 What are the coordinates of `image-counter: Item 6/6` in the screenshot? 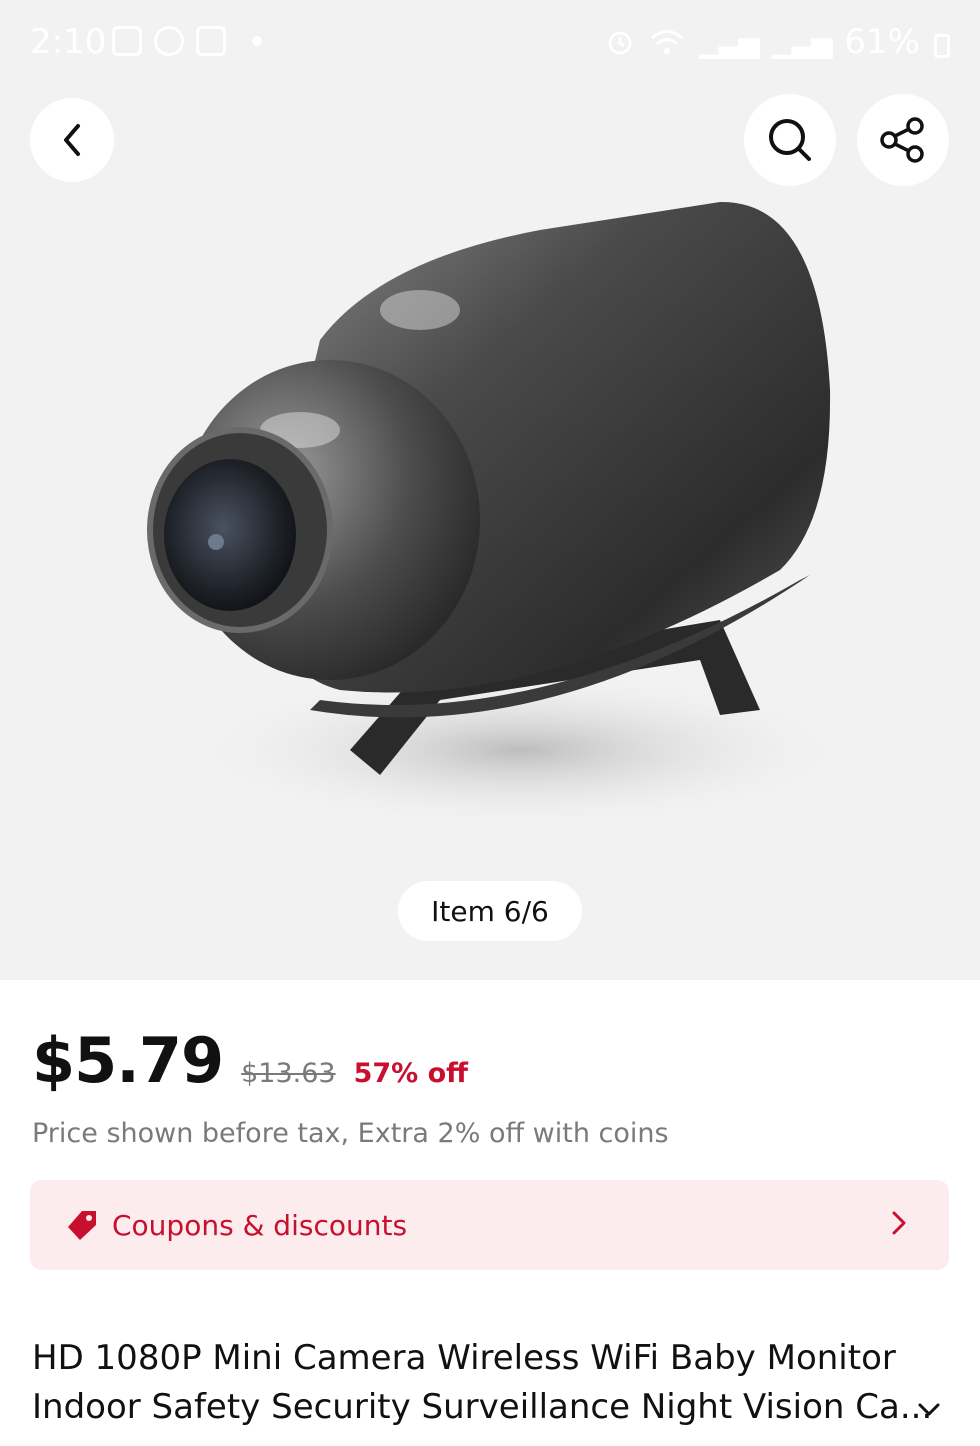 It's located at (490, 911).